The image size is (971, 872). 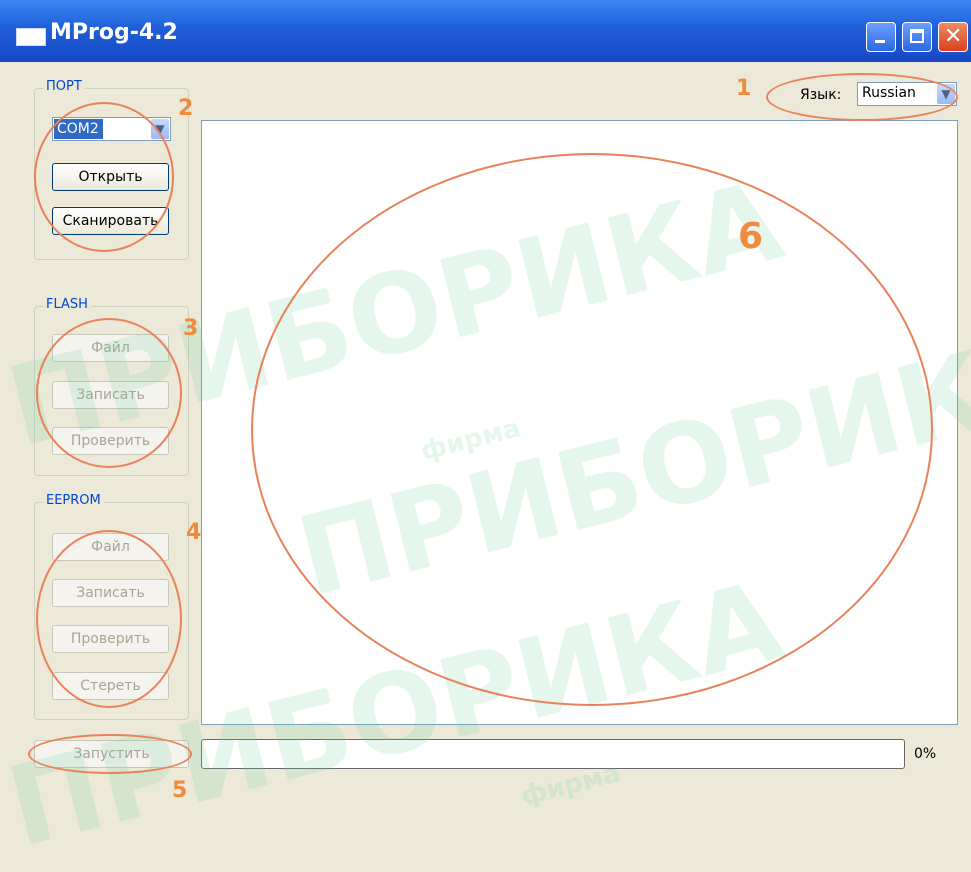 I want to click on minimize-button, so click(x=881, y=37).